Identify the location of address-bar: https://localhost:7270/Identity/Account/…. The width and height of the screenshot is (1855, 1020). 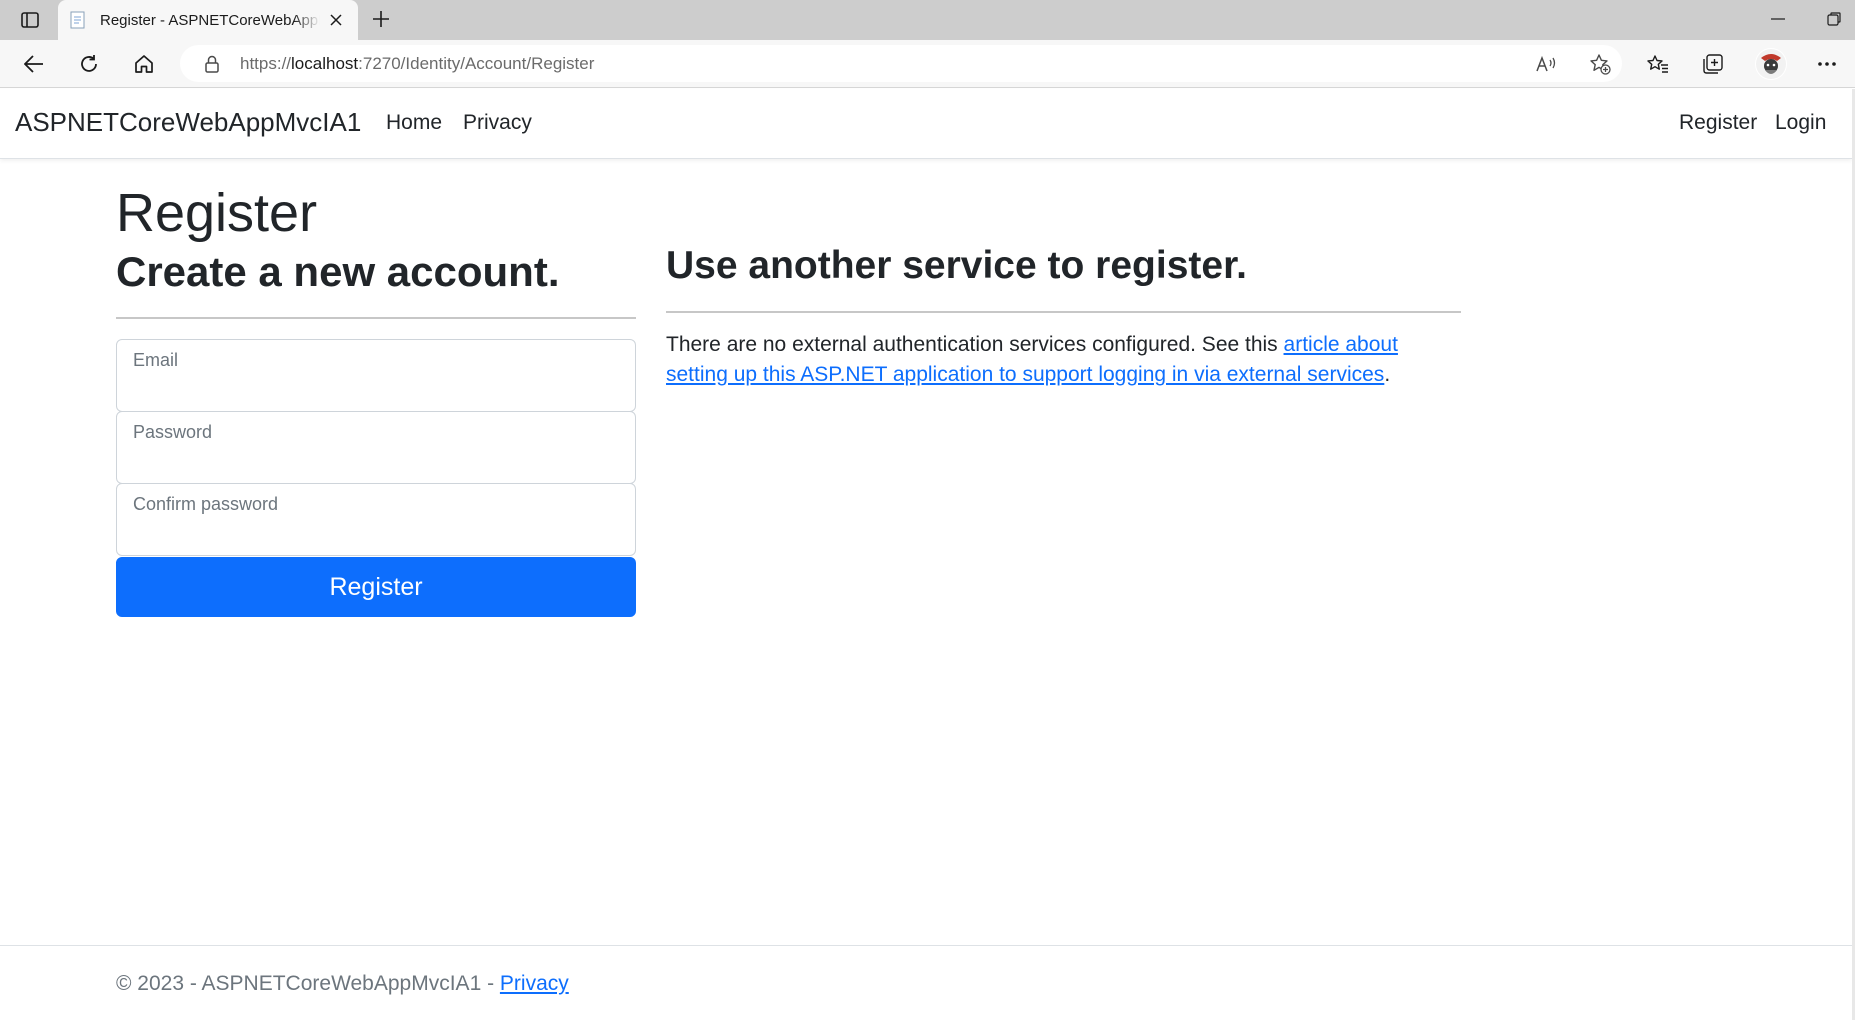
(901, 63).